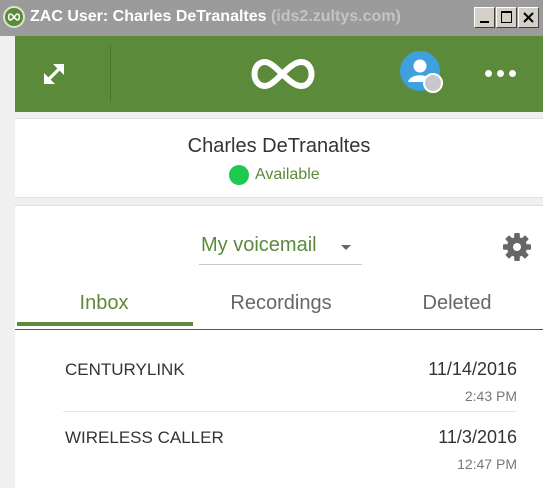 The width and height of the screenshot is (543, 488). What do you see at coordinates (144, 437) in the screenshot?
I see `caller-name: WIRELESS CALLER` at bounding box center [144, 437].